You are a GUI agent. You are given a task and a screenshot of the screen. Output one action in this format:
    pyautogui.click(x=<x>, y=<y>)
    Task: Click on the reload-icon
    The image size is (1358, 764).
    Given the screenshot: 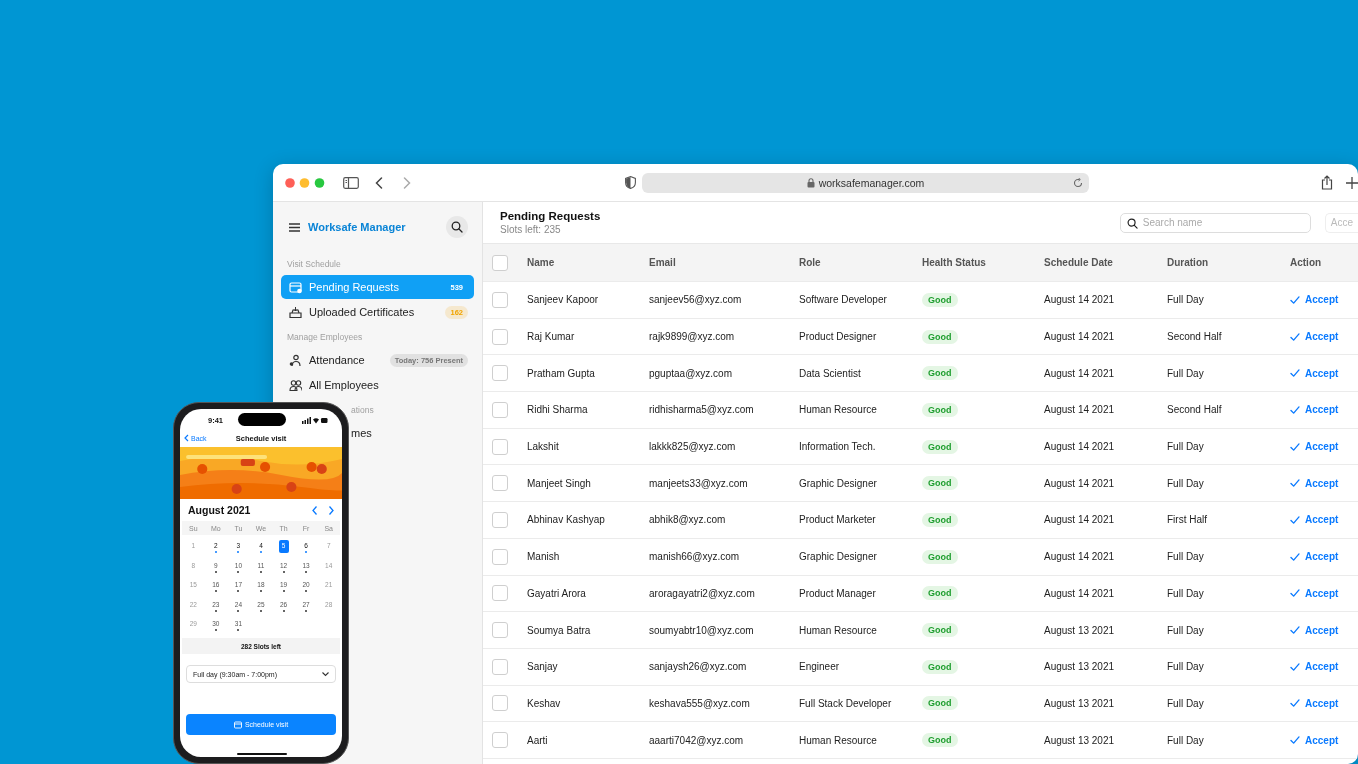 What is the action you would take?
    pyautogui.click(x=1078, y=182)
    